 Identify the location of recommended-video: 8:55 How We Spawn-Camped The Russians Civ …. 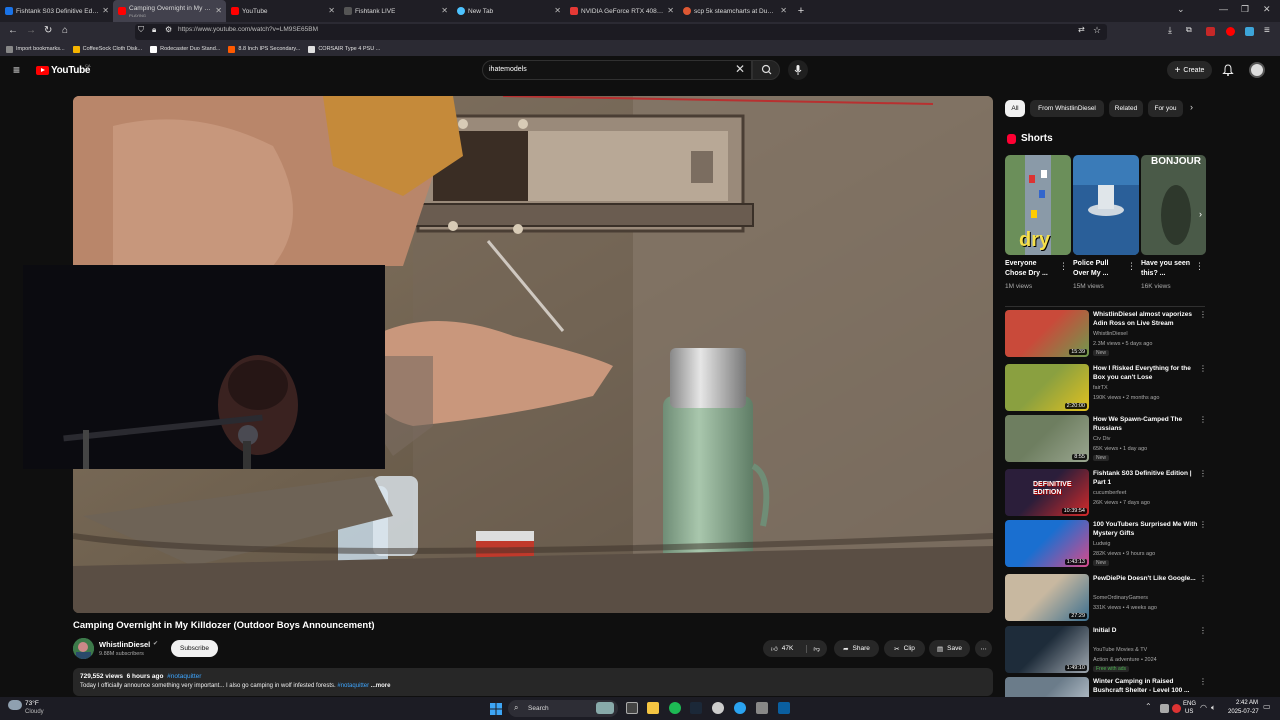
(1106, 439).